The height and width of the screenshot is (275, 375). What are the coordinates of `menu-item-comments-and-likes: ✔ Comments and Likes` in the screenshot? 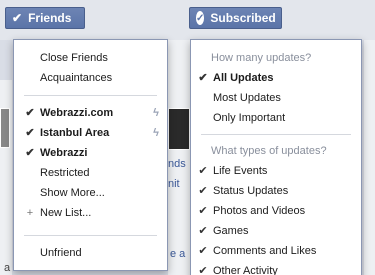 It's located at (276, 251).